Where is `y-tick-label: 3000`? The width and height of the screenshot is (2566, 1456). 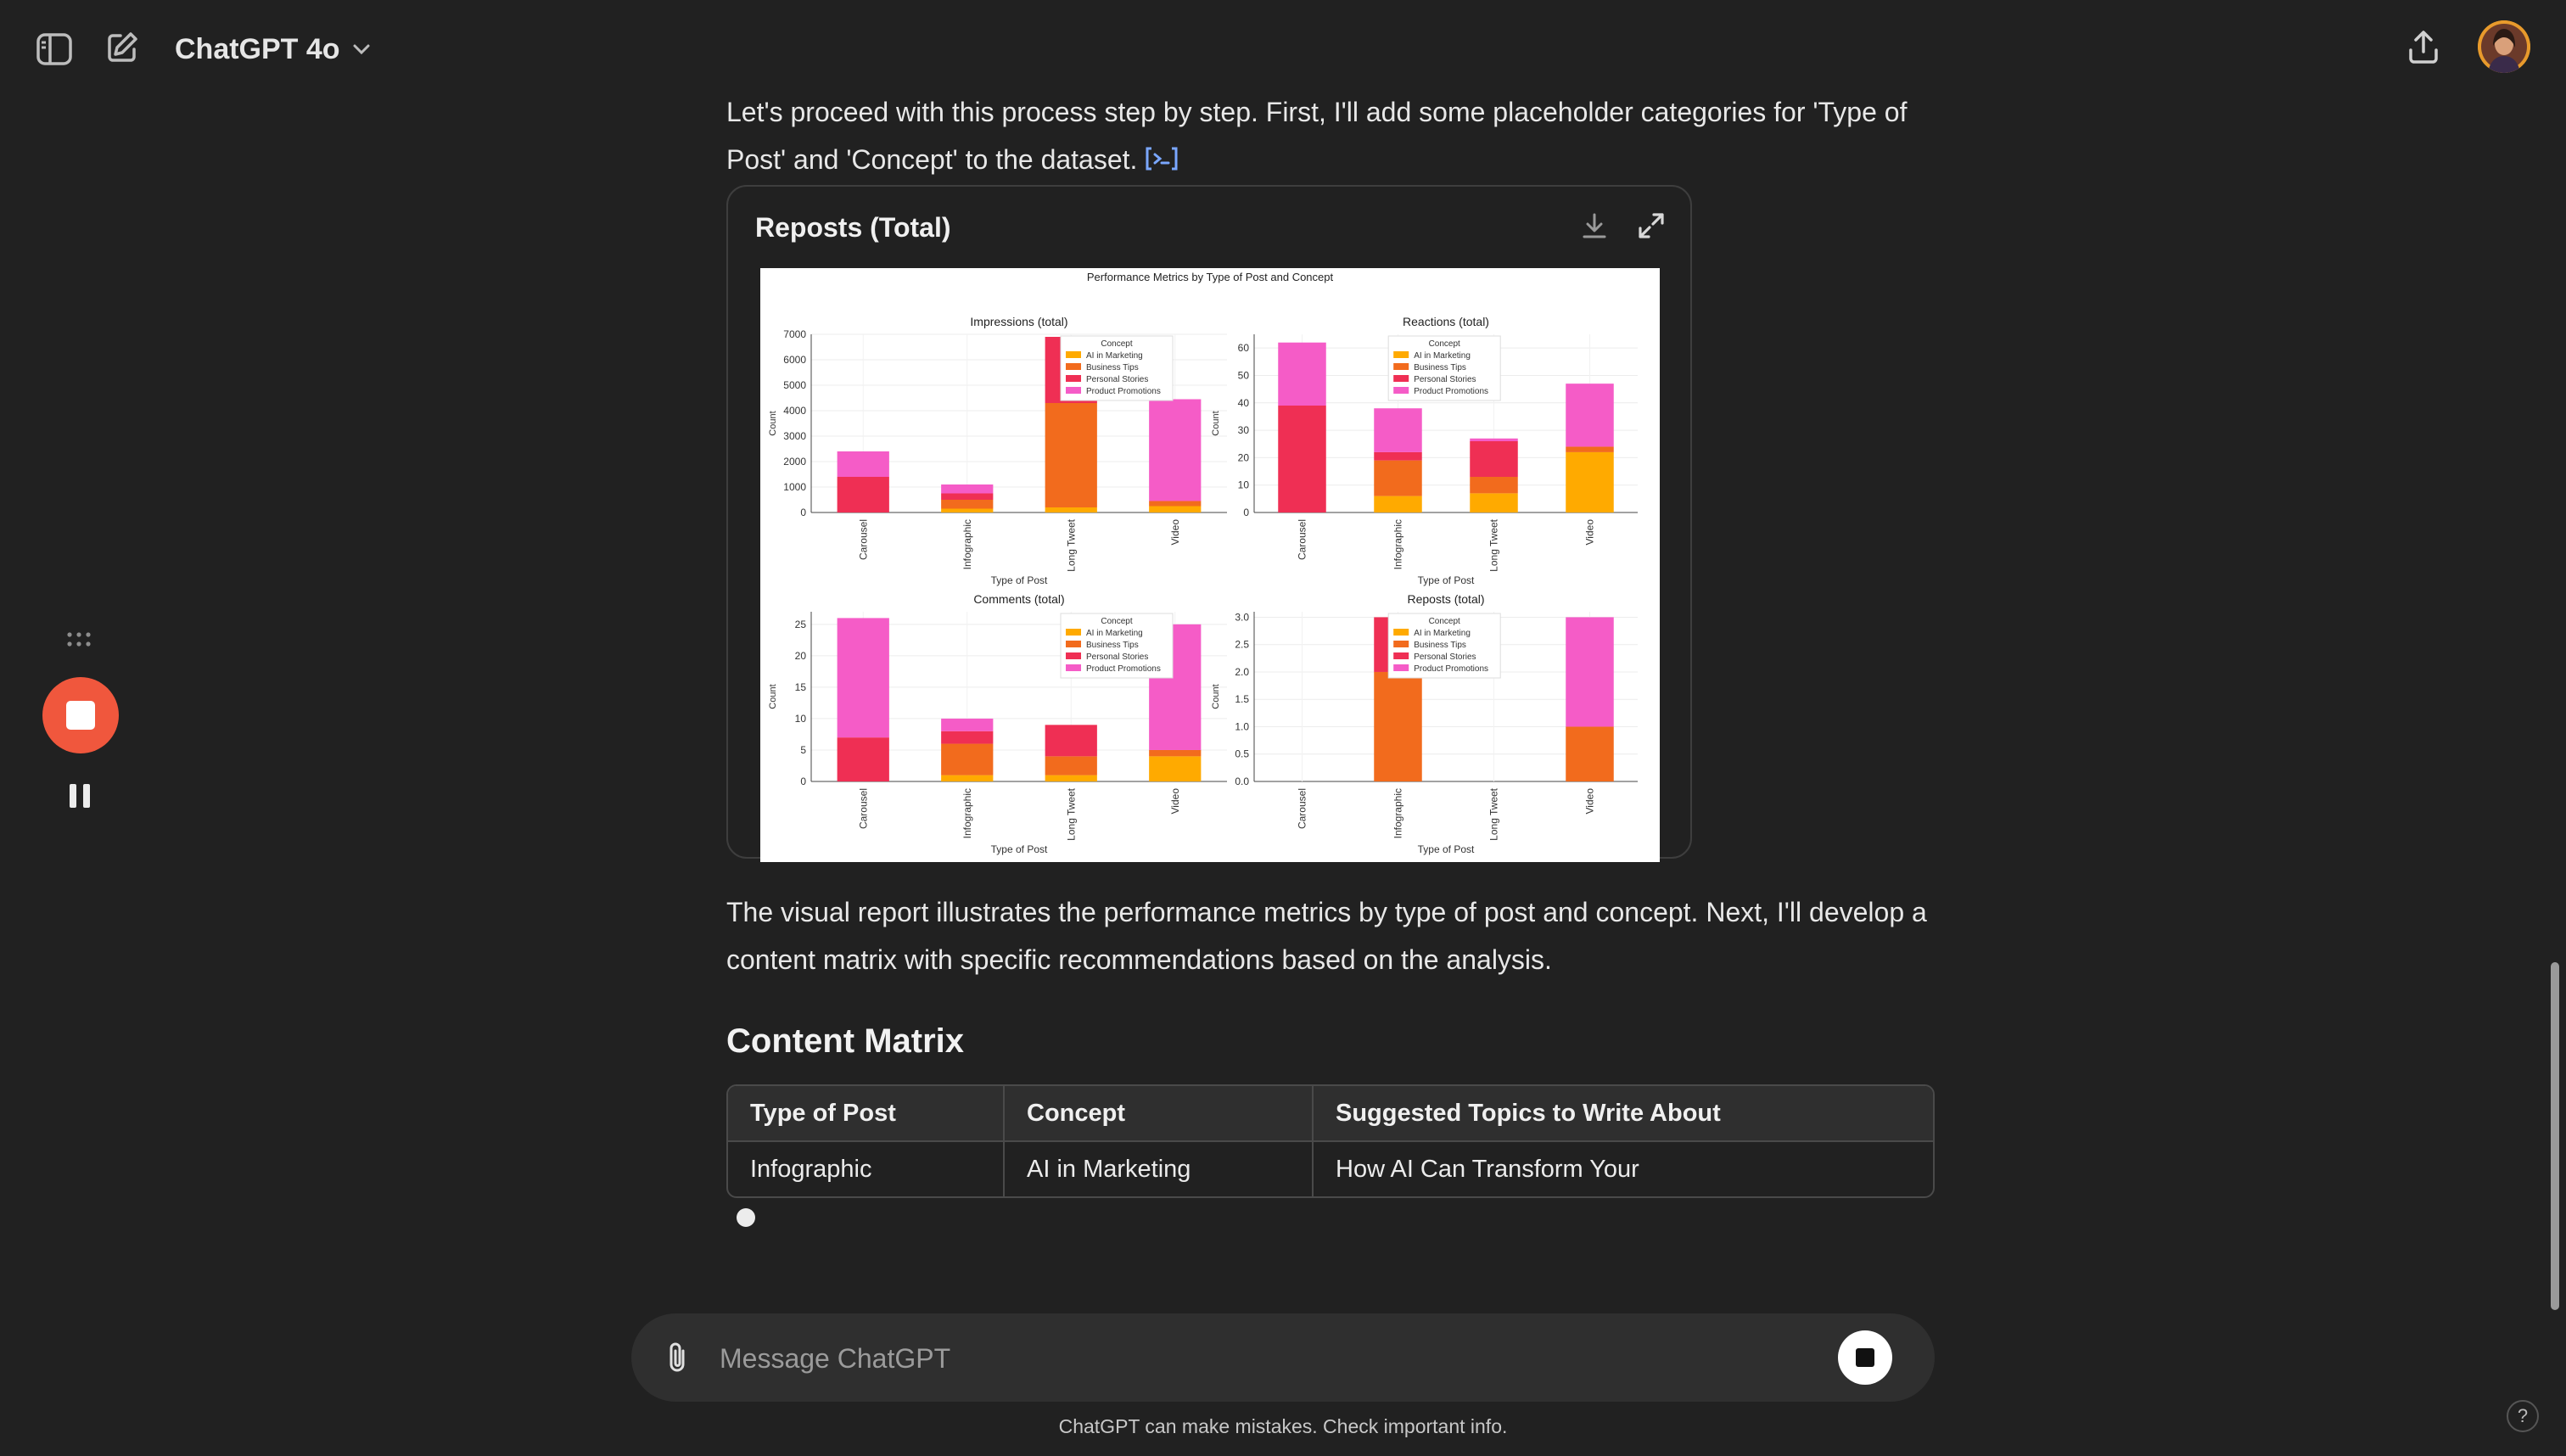
y-tick-label: 3000 is located at coordinates (794, 436).